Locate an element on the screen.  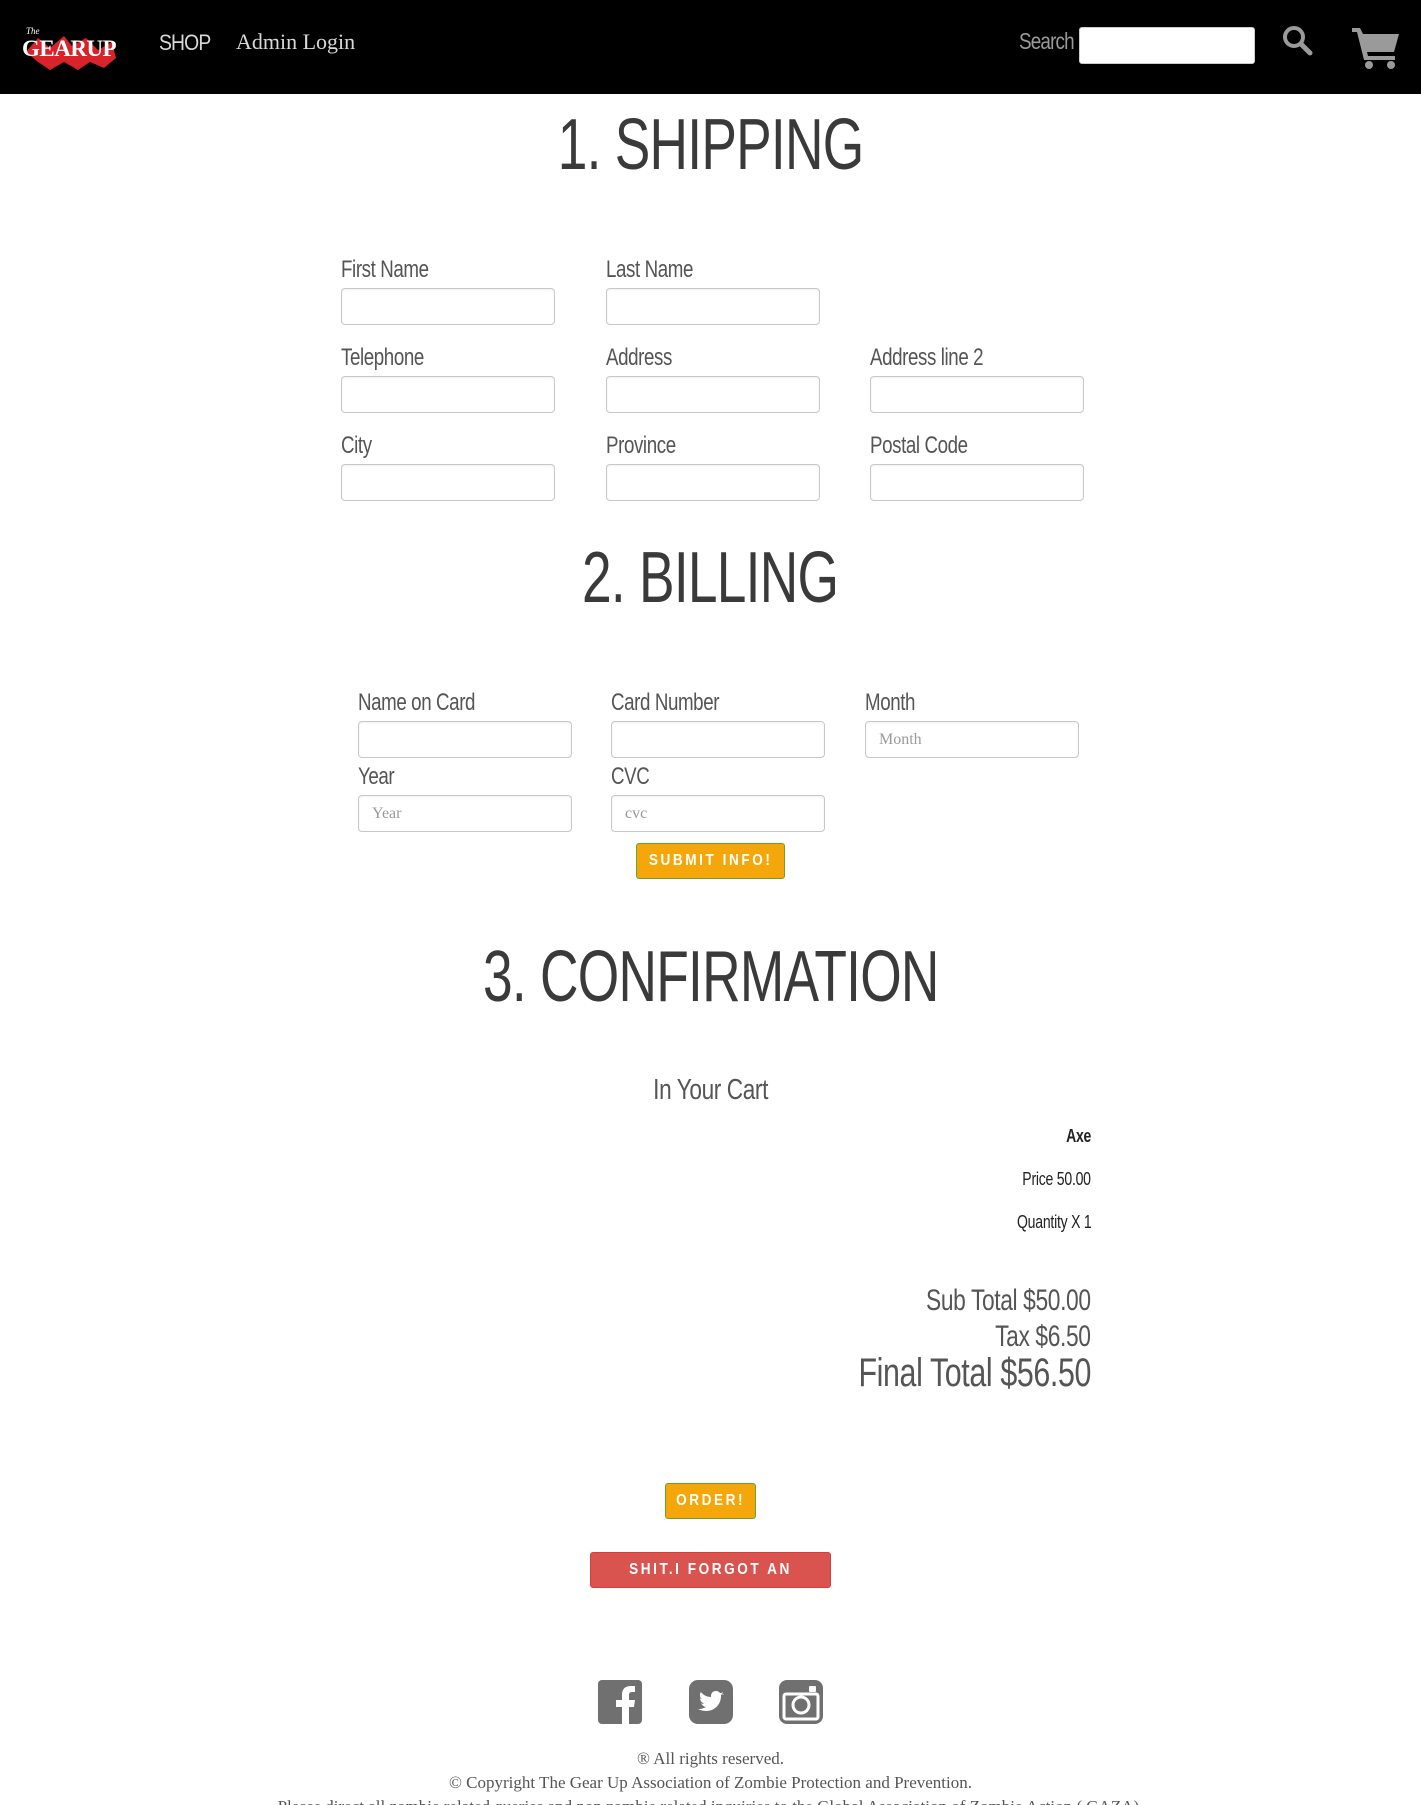
address-line2-field is located at coordinates (977, 394).